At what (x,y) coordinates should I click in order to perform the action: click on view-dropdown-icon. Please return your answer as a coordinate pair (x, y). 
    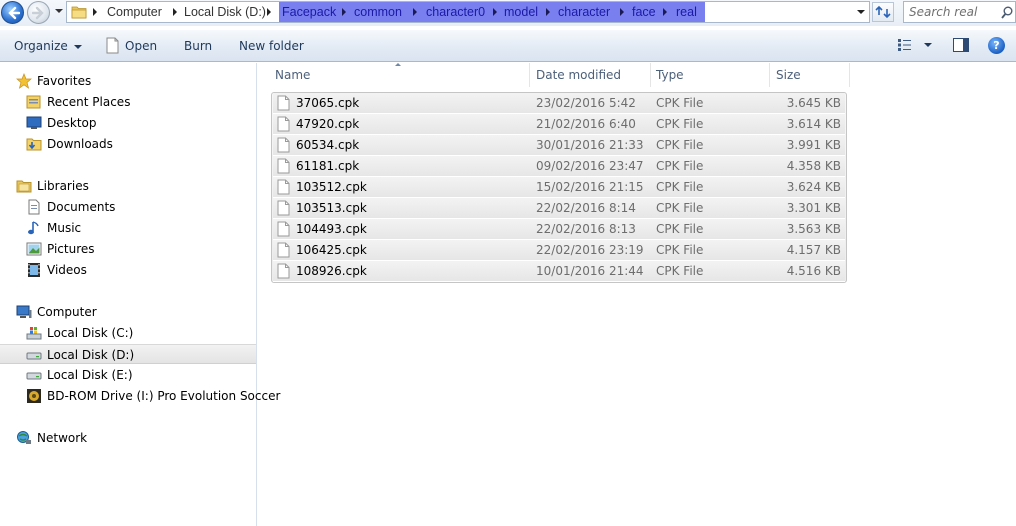
    Looking at the image, I should click on (928, 45).